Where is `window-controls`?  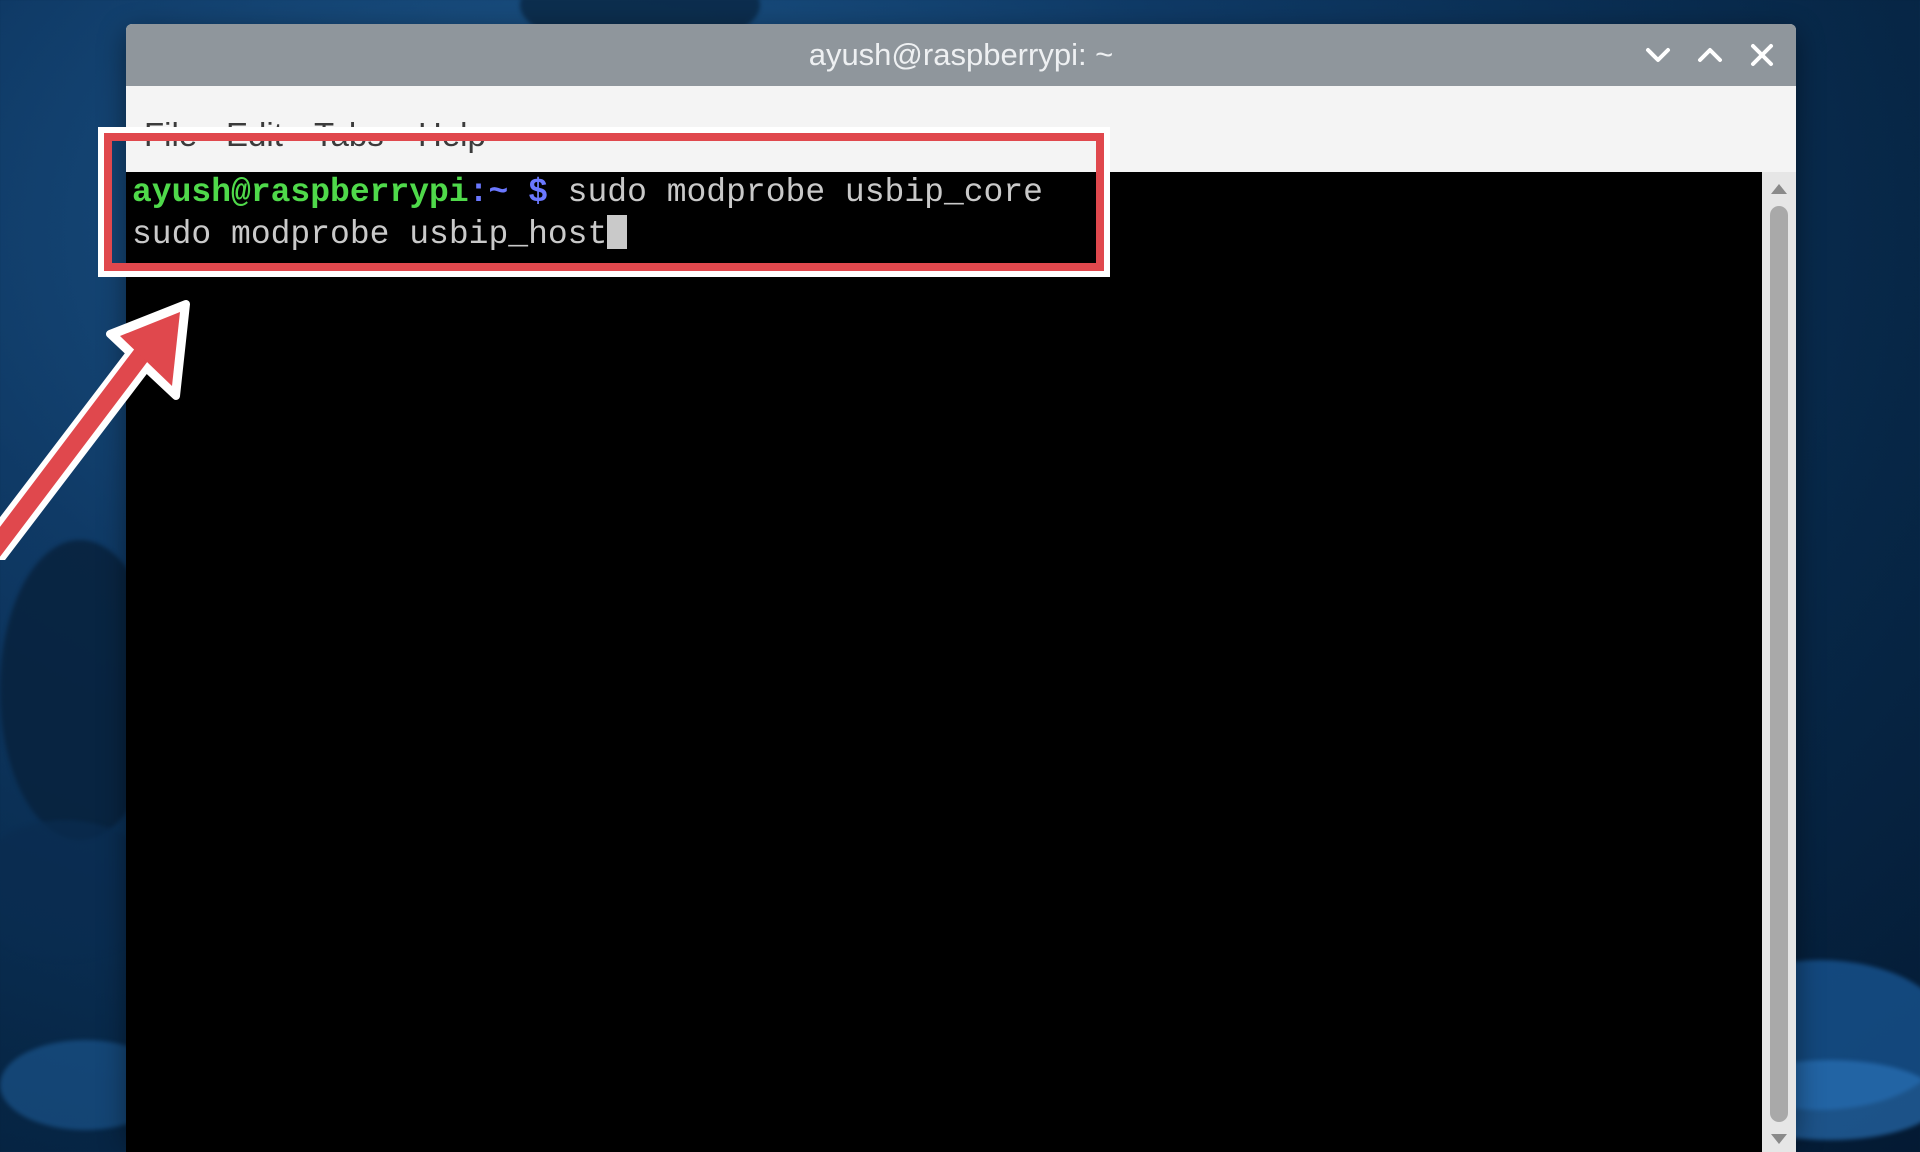 window-controls is located at coordinates (1710, 55).